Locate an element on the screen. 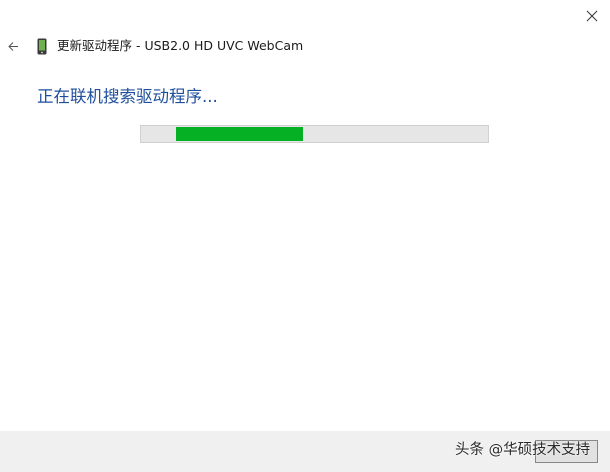 The width and height of the screenshot is (610, 472). window-title: 更新驱动程序 - USB2.0 HD UVC WebCam is located at coordinates (180, 45).